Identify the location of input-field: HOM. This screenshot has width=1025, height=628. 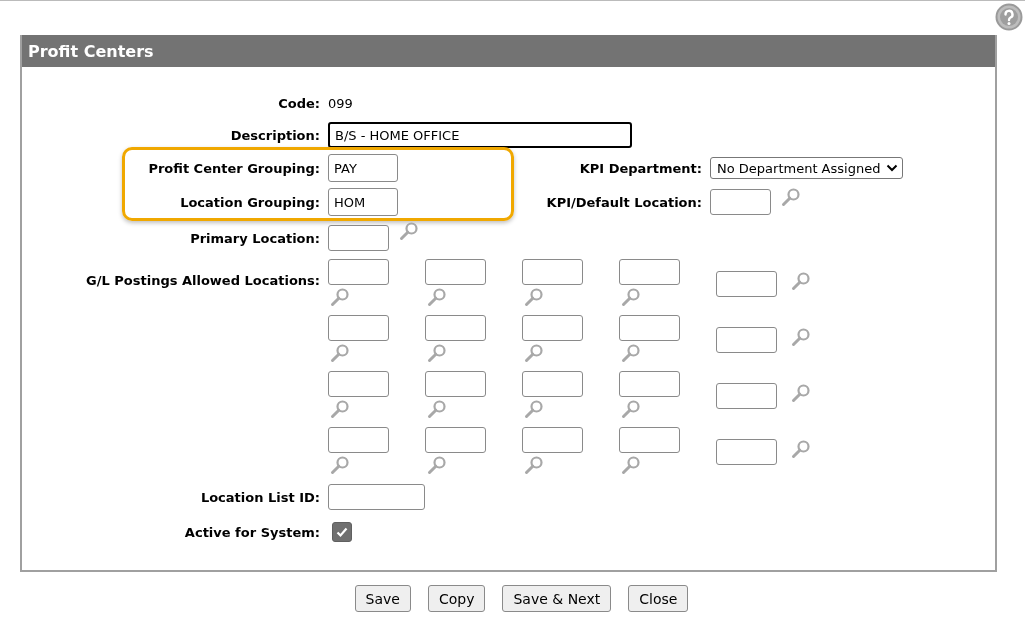
(363, 202).